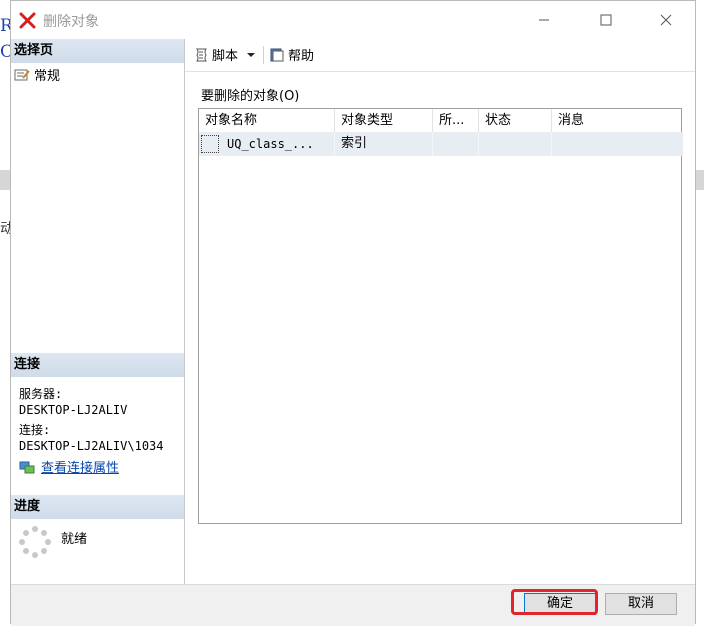 The width and height of the screenshot is (704, 632). I want to click on objects-to-delete-label: 要删除的对象(O), so click(250, 96).